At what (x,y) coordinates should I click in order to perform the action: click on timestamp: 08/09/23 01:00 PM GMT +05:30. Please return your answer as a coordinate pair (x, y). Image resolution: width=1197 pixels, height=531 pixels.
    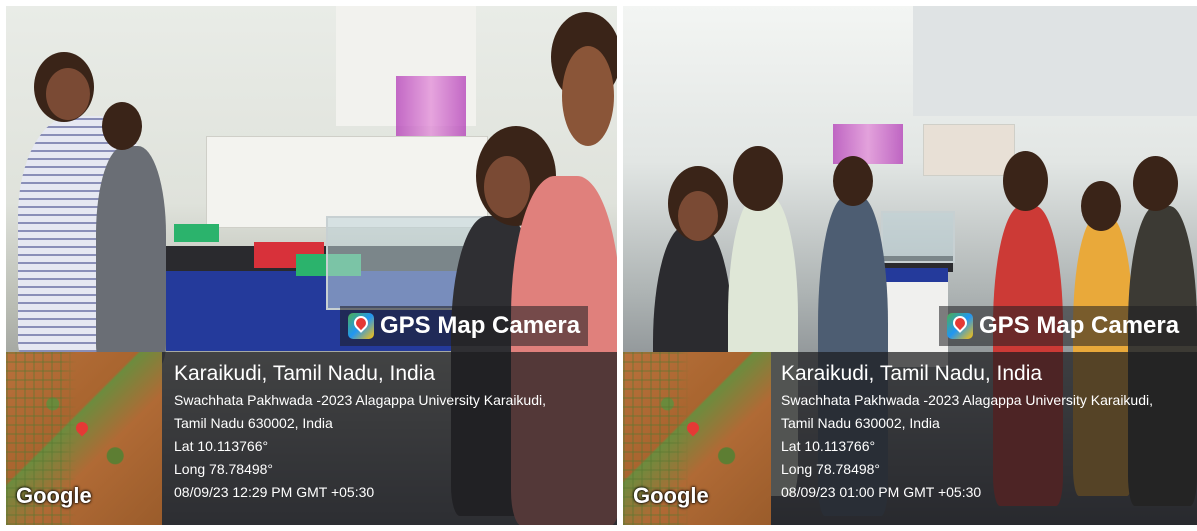
    Looking at the image, I should click on (881, 492).